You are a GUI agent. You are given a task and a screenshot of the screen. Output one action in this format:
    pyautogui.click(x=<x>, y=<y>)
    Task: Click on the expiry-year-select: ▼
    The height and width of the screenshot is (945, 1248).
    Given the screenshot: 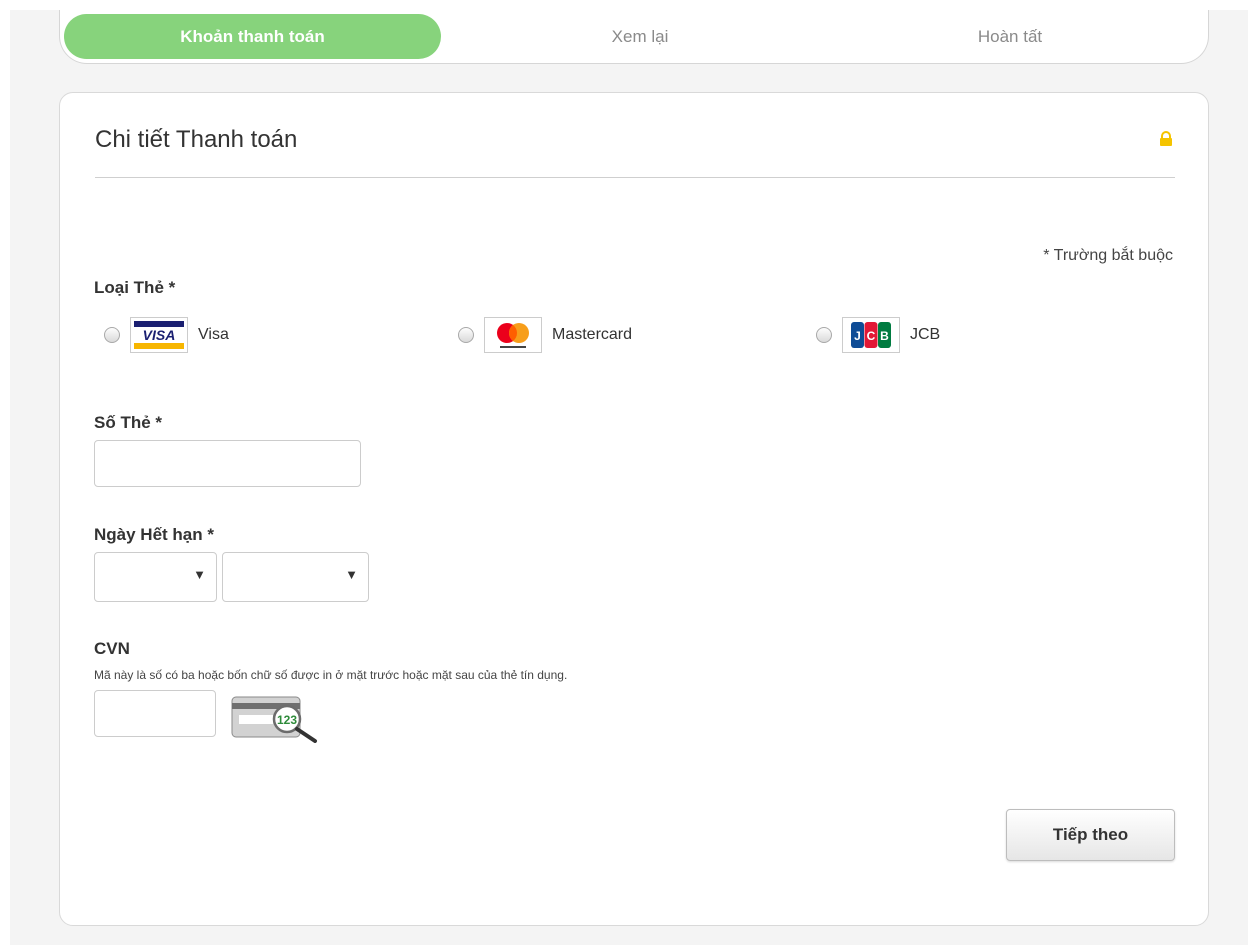 What is the action you would take?
    pyautogui.click(x=295, y=577)
    